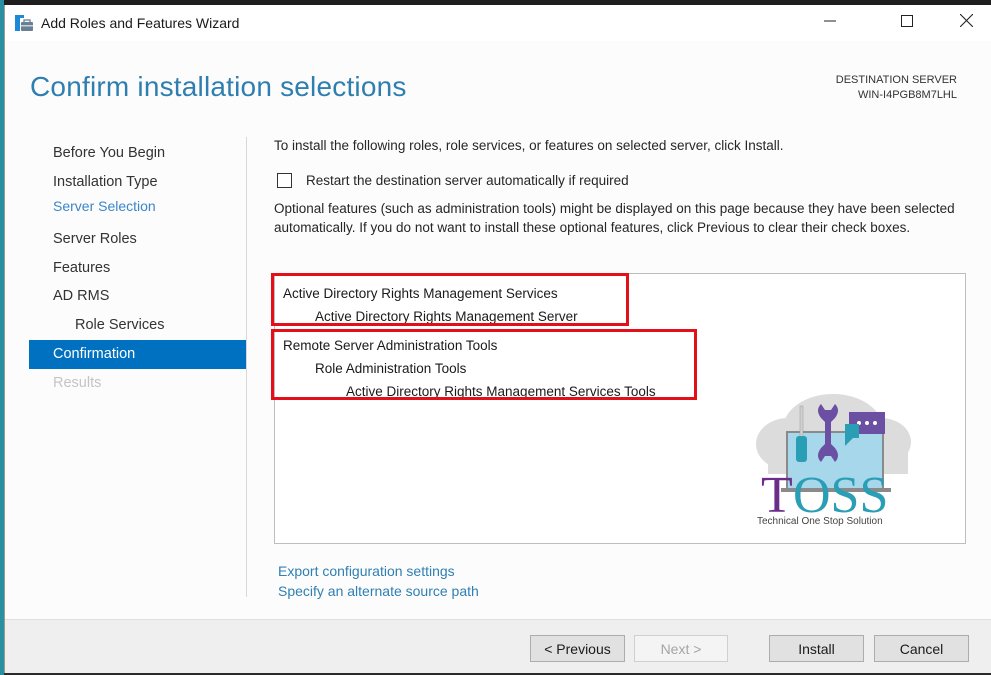 The width and height of the screenshot is (991, 675). Describe the element at coordinates (218, 86) in the screenshot. I see `page-title: Confirm installation selections` at that location.